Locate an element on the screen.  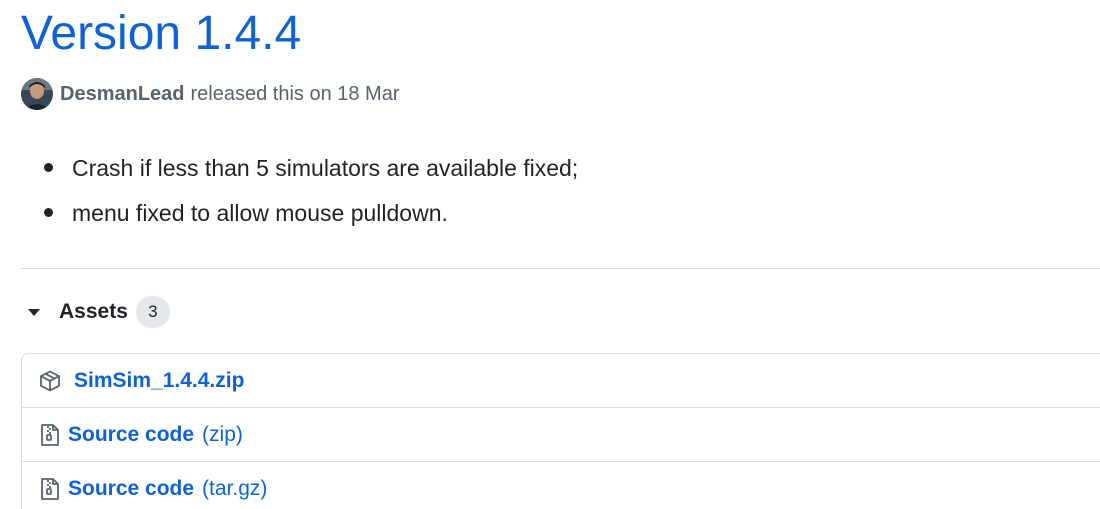
assets-count-badge: 3 is located at coordinates (152, 312).